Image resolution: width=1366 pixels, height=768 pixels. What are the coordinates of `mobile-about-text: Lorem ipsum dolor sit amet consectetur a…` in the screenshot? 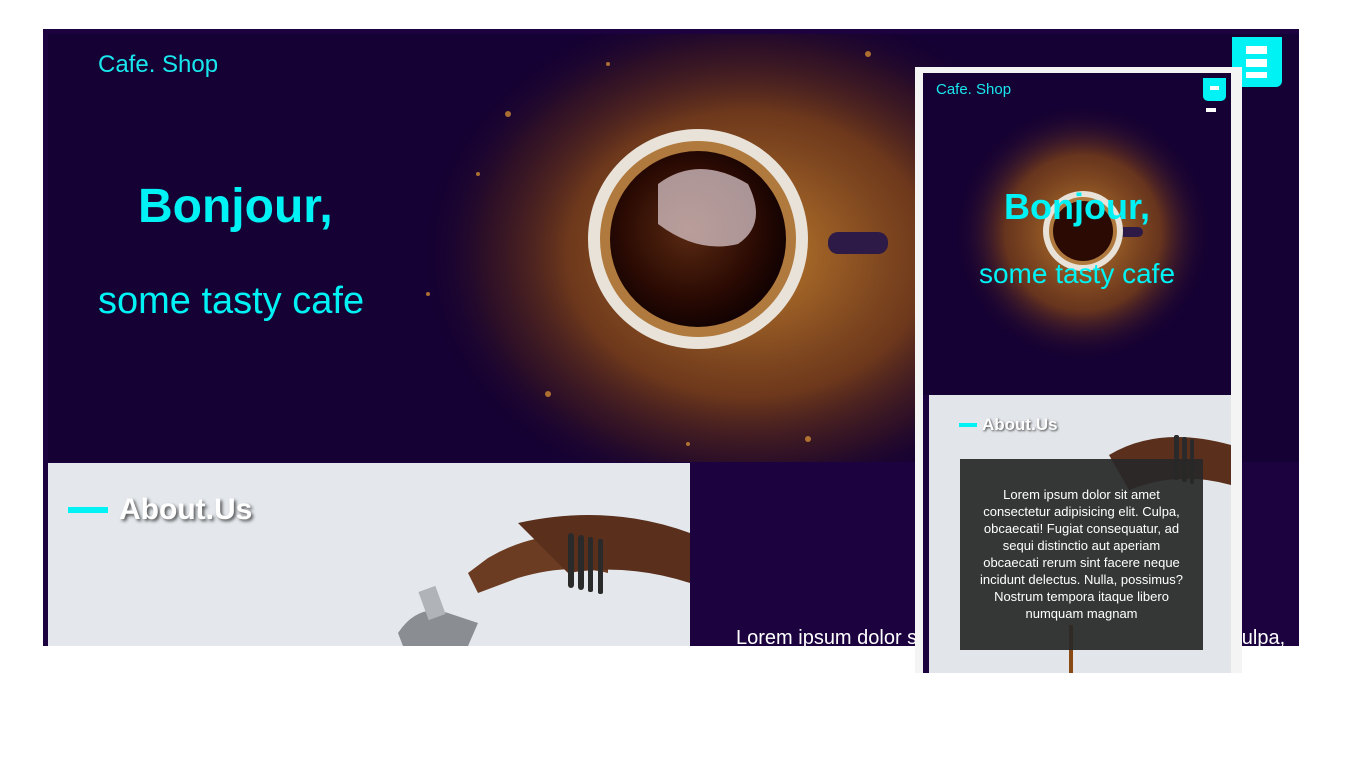 It's located at (1081, 554).